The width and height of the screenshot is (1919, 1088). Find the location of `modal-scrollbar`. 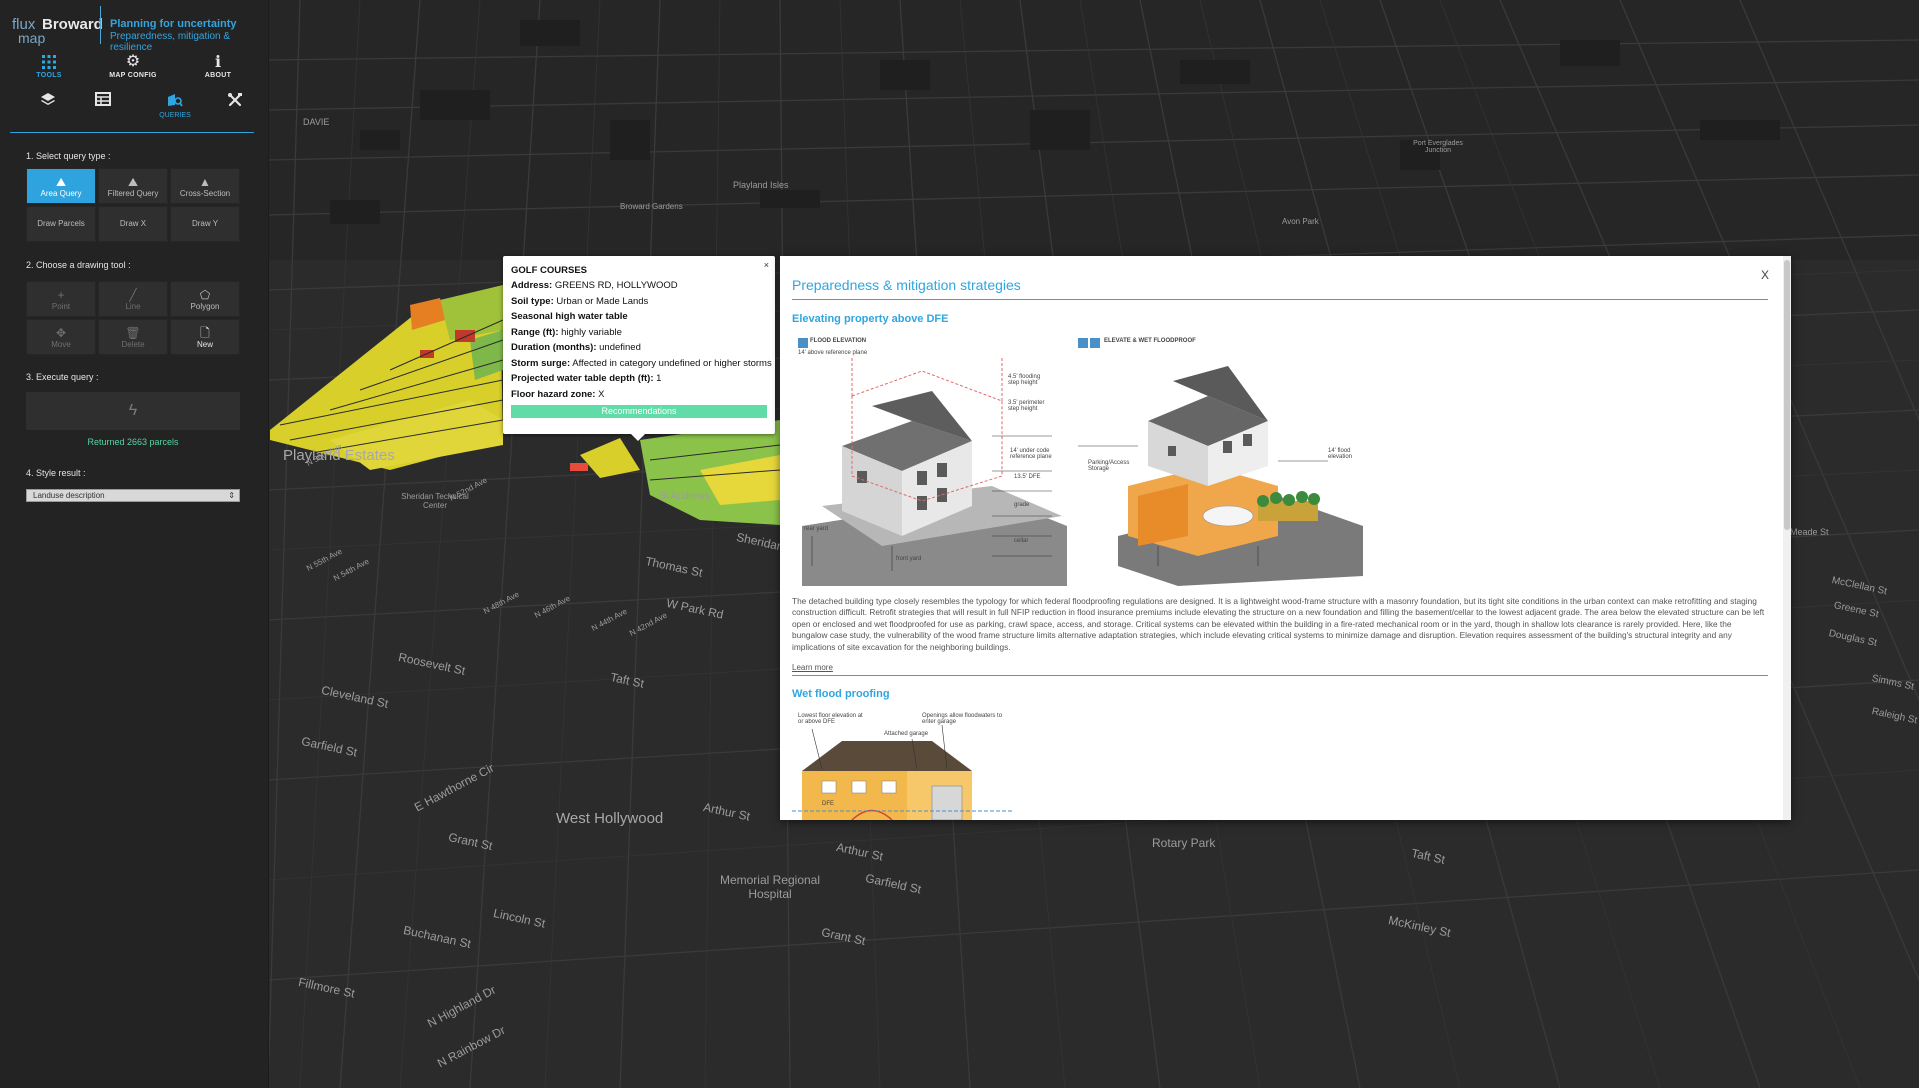

modal-scrollbar is located at coordinates (1787, 538).